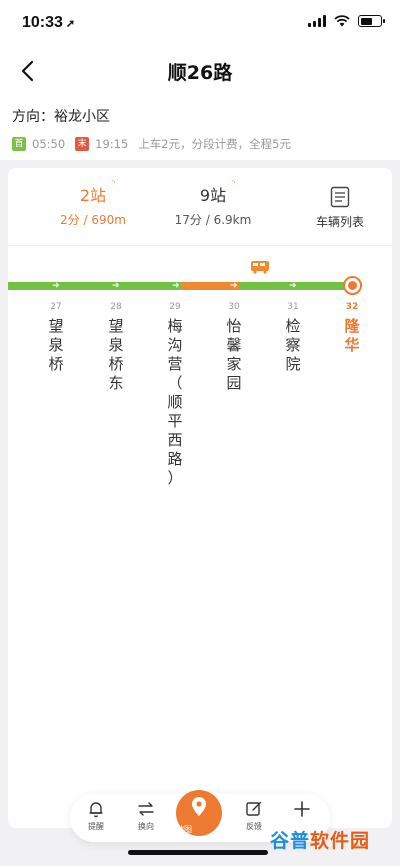 The width and height of the screenshot is (400, 866). Describe the element at coordinates (175, 395) in the screenshot. I see `station-29: 29 梅 沟 营 （ 顺 平 西 路 ）` at that location.